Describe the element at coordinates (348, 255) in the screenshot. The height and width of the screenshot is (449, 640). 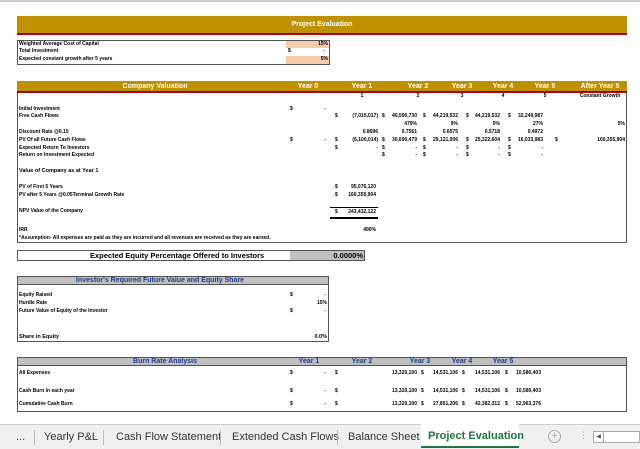
I see `equity-offer-value: 0.0000%` at that location.